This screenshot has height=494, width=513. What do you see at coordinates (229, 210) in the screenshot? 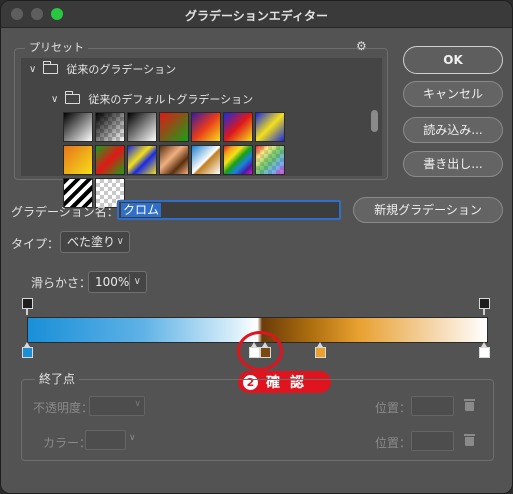
I see `gradient-name-input: クロム` at bounding box center [229, 210].